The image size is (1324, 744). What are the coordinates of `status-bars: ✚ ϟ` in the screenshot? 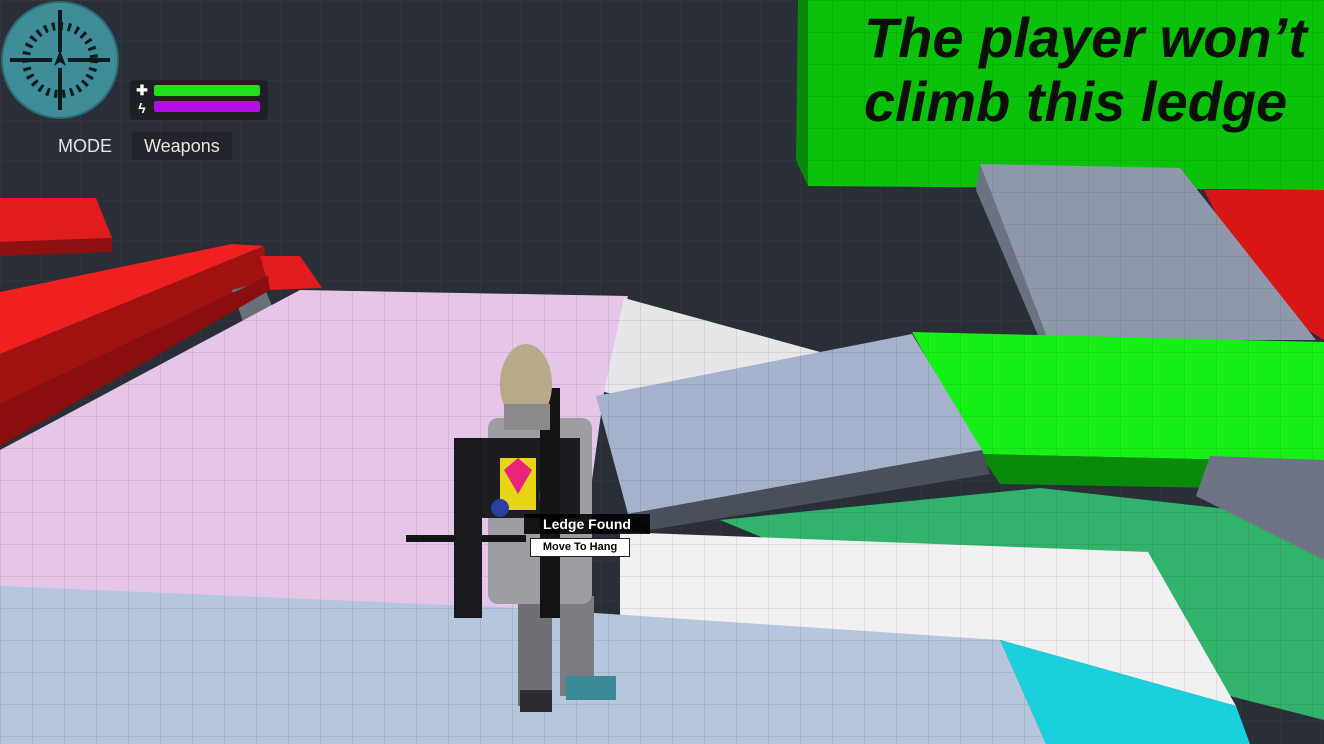 It's located at (199, 100).